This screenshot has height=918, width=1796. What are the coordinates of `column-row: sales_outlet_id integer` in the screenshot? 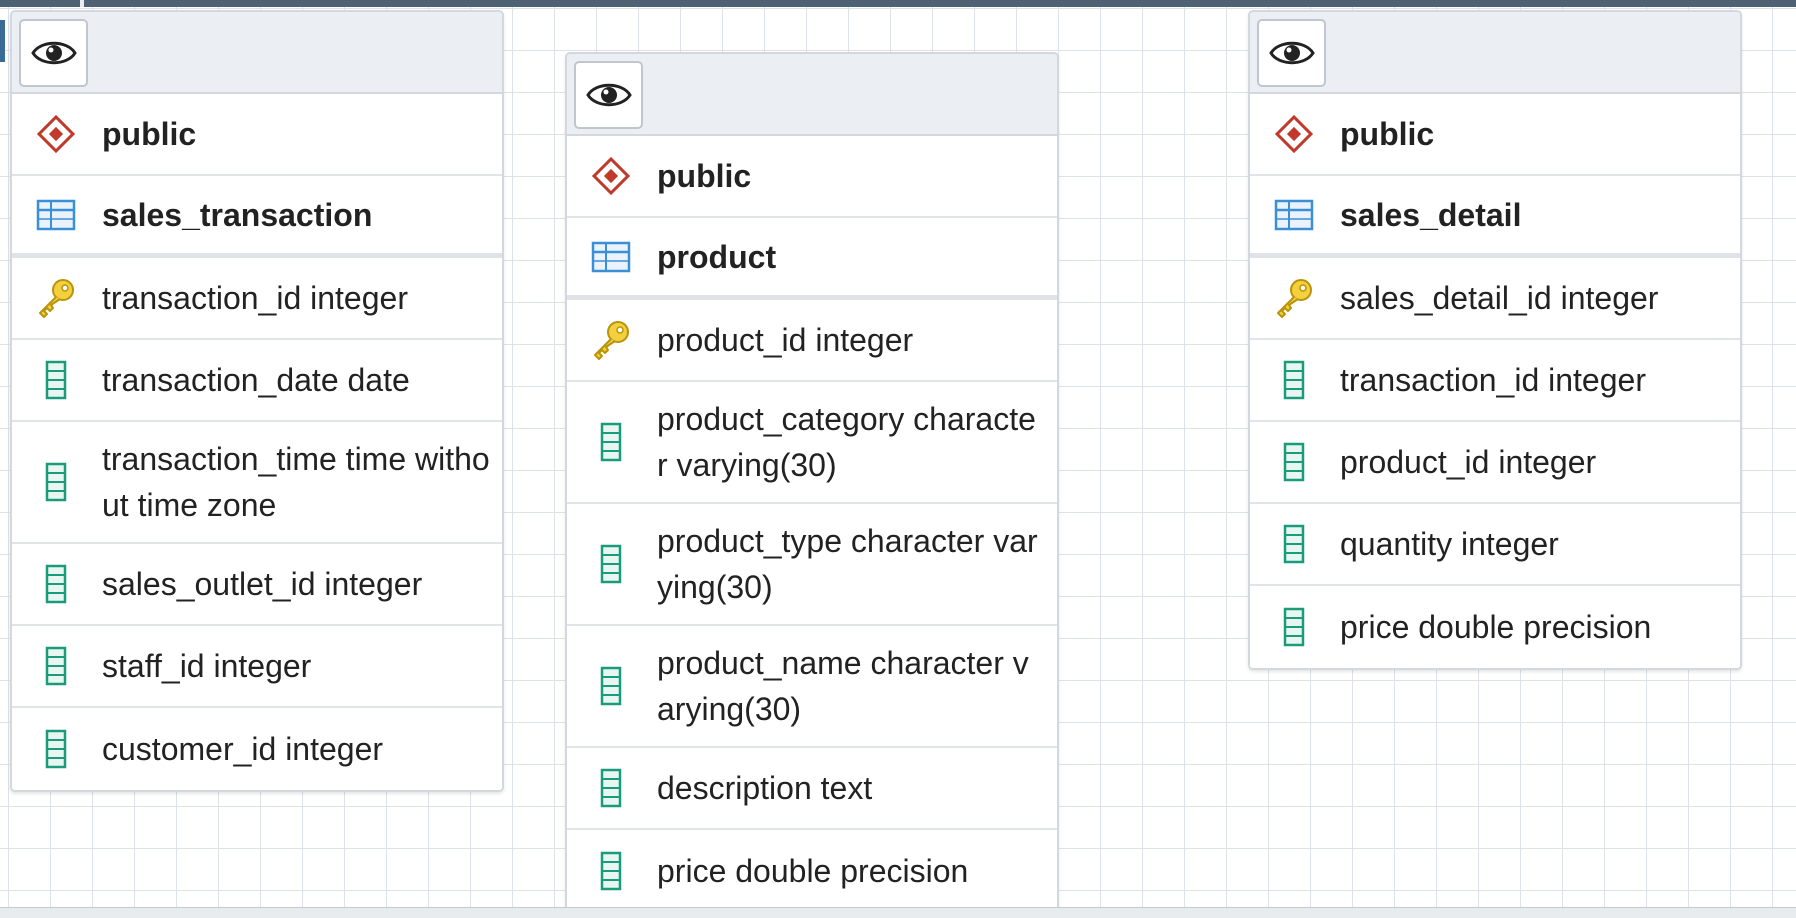 It's located at (257, 585).